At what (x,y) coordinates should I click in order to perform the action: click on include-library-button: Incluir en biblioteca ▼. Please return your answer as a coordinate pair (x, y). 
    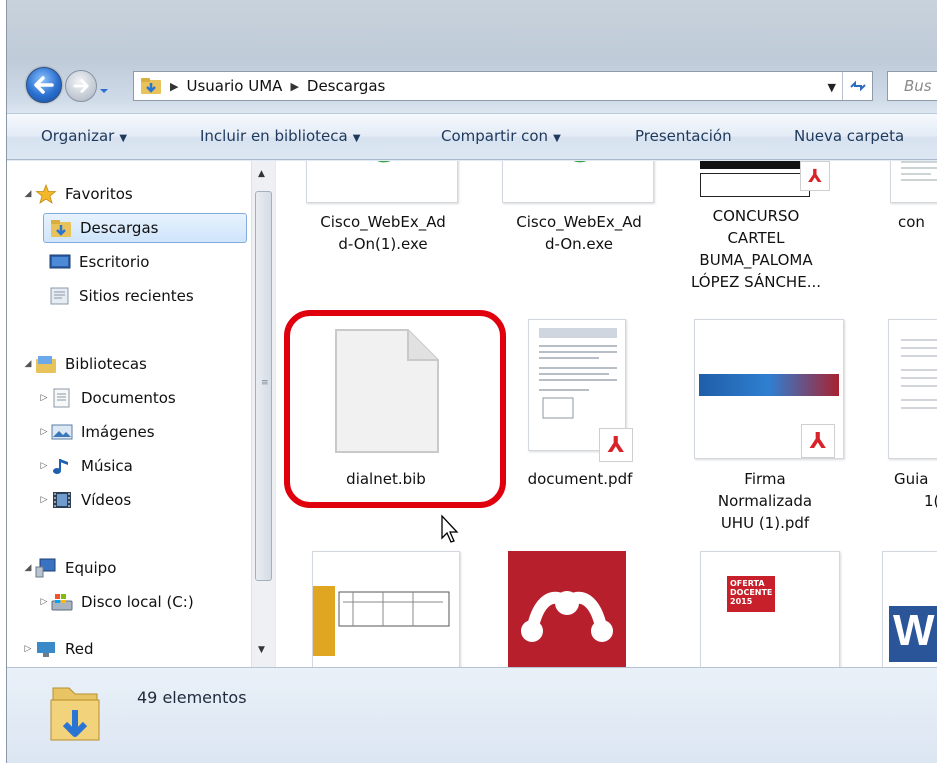
    Looking at the image, I should click on (280, 136).